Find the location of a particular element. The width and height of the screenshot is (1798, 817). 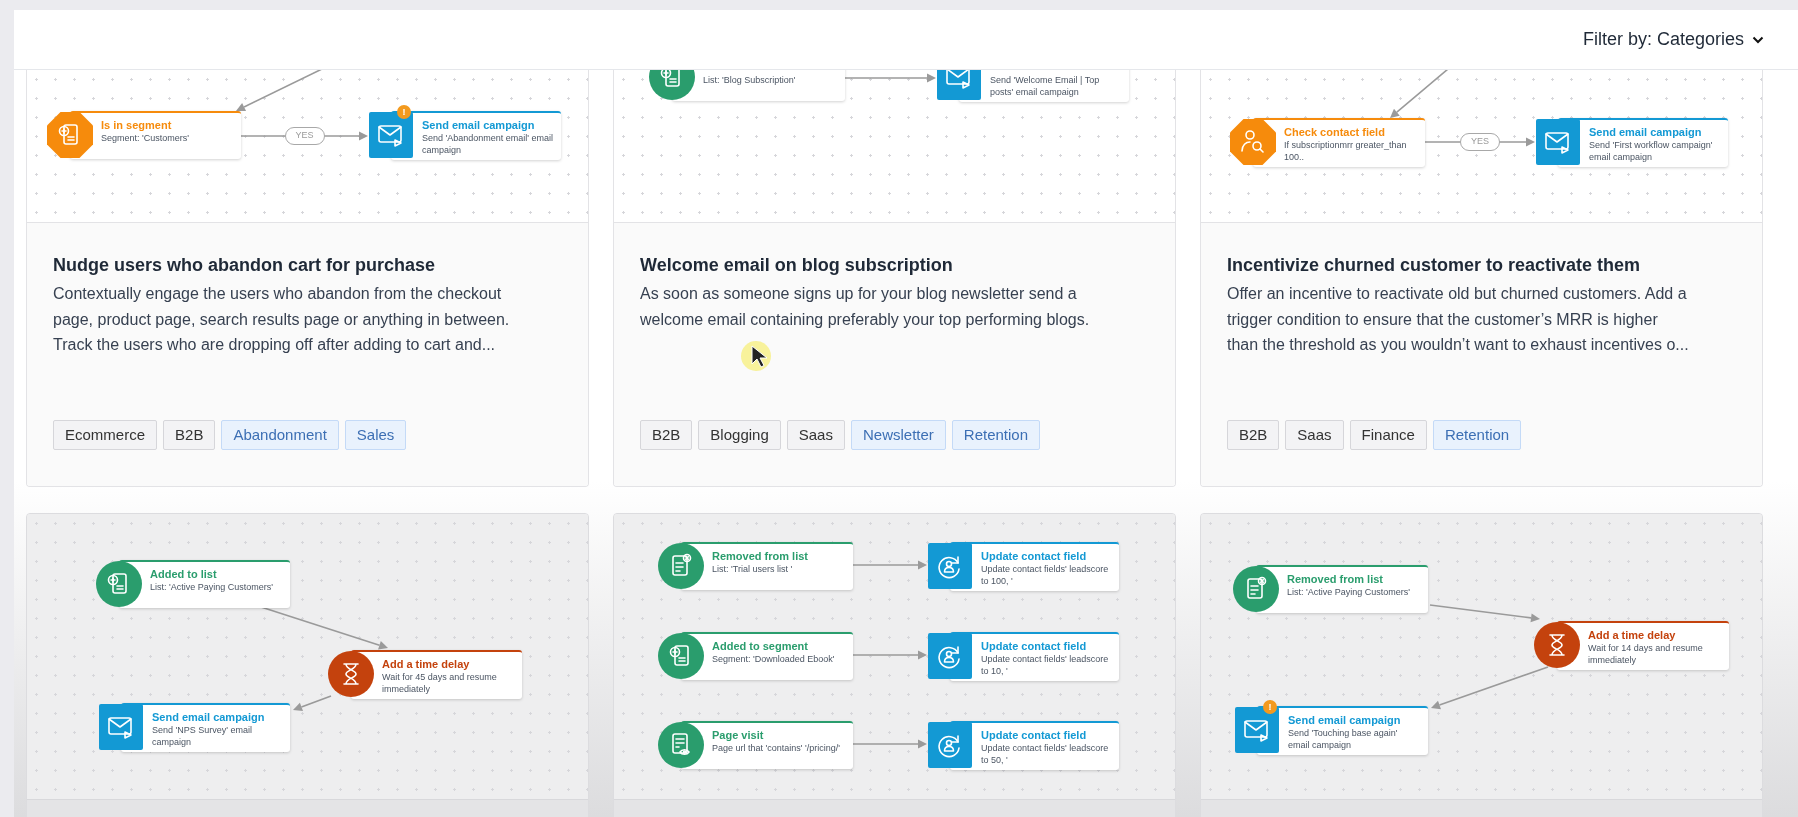

node-description: List: 'Trial users list ' is located at coordinates (753, 569).